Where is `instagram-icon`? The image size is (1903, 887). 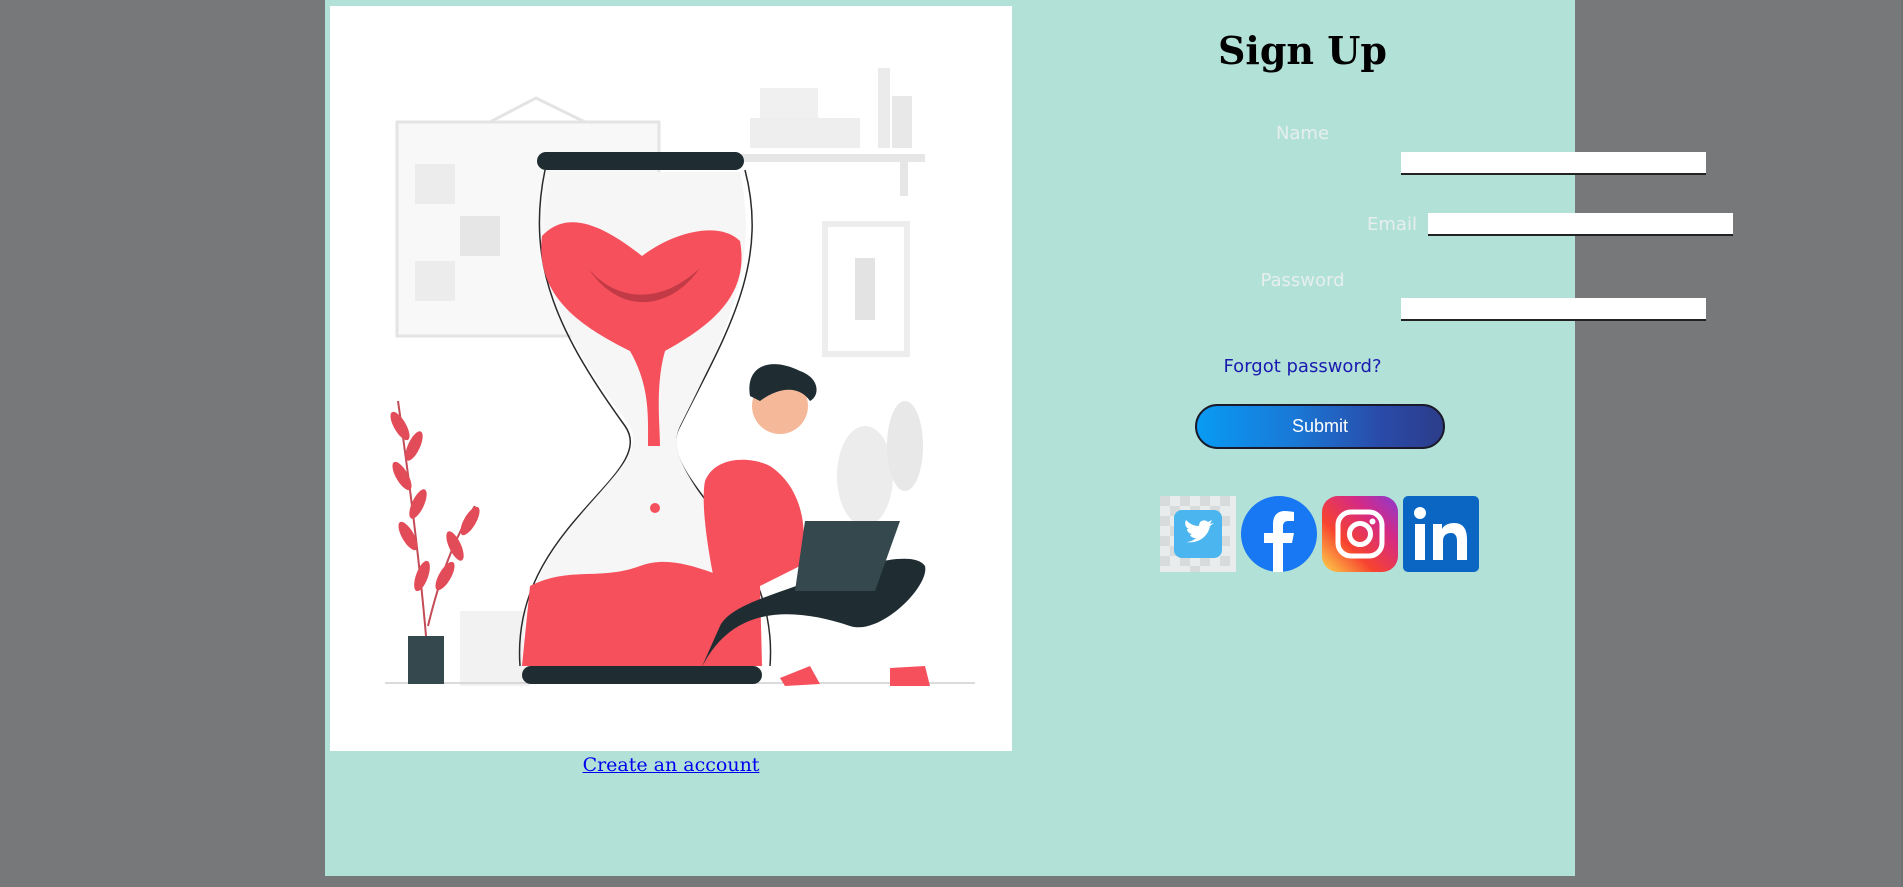 instagram-icon is located at coordinates (1360, 534).